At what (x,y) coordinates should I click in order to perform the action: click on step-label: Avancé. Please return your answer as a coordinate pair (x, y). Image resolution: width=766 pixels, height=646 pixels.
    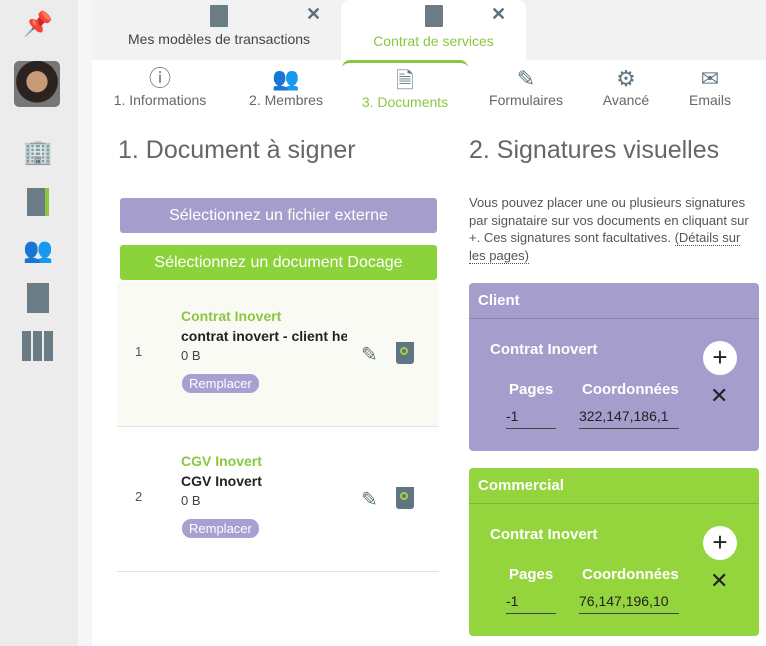
    Looking at the image, I should click on (626, 100).